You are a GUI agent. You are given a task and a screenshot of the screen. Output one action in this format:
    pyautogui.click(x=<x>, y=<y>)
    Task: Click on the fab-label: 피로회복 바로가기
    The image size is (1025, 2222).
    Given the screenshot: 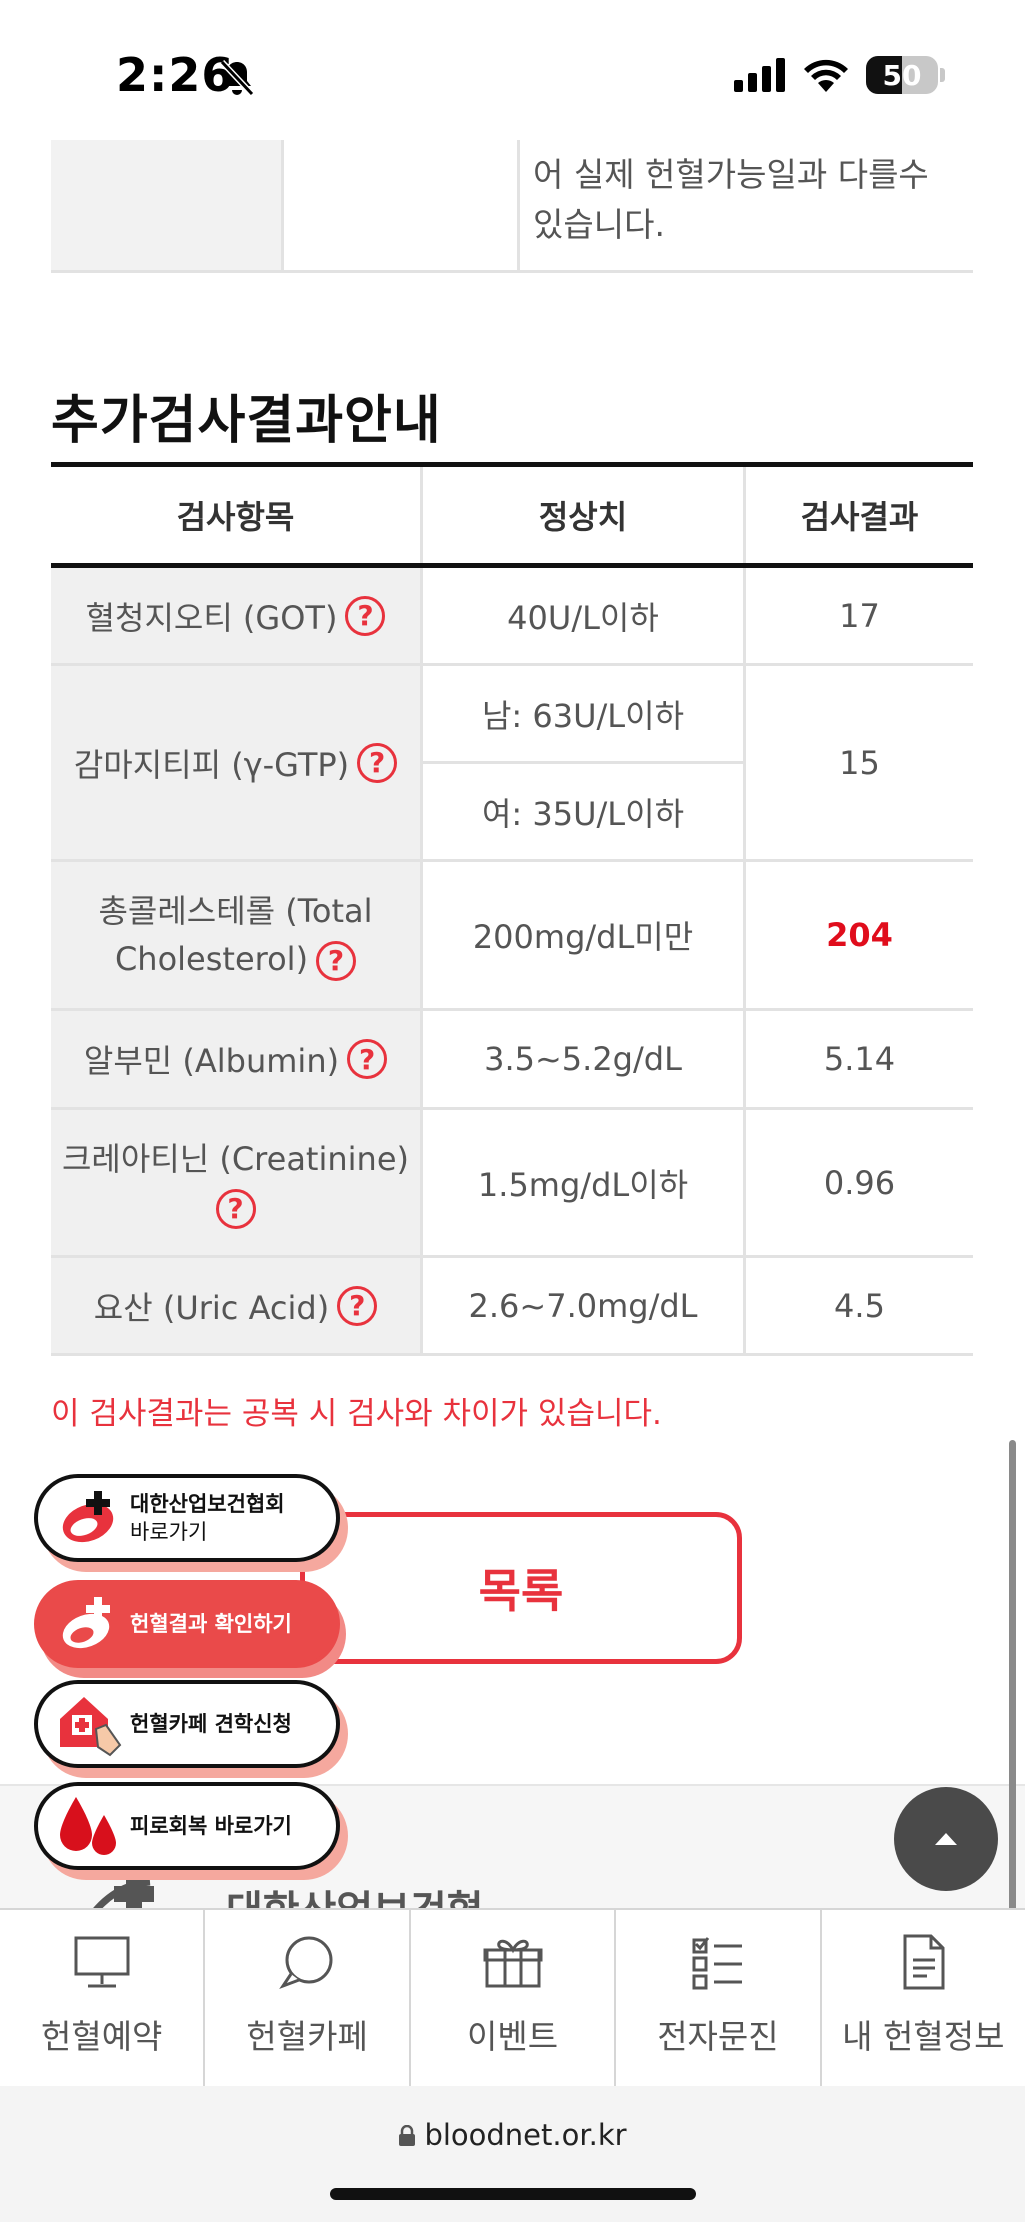 What is the action you would take?
    pyautogui.click(x=211, y=1826)
    